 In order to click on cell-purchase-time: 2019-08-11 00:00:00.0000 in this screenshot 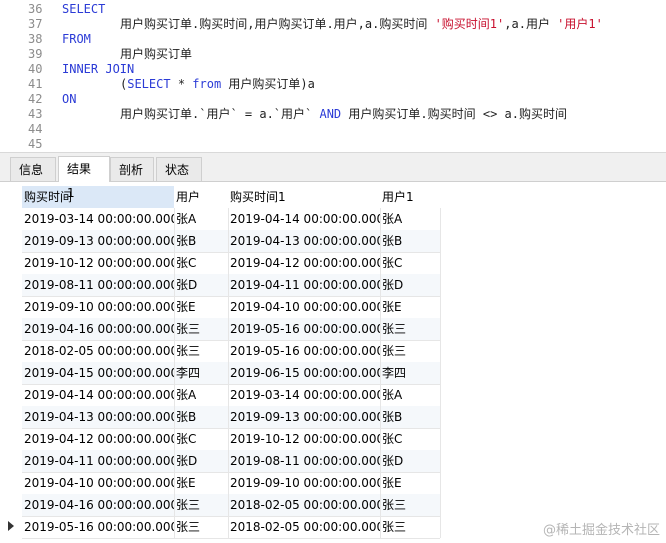, I will do `click(98, 285)`.